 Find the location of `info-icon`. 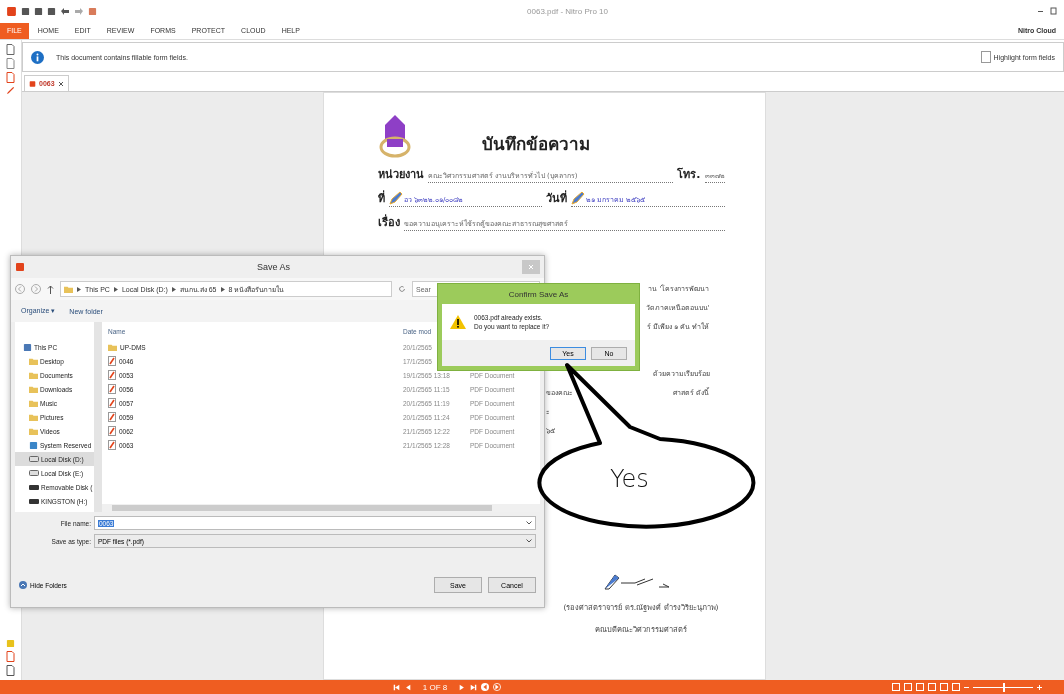

info-icon is located at coordinates (37, 57).